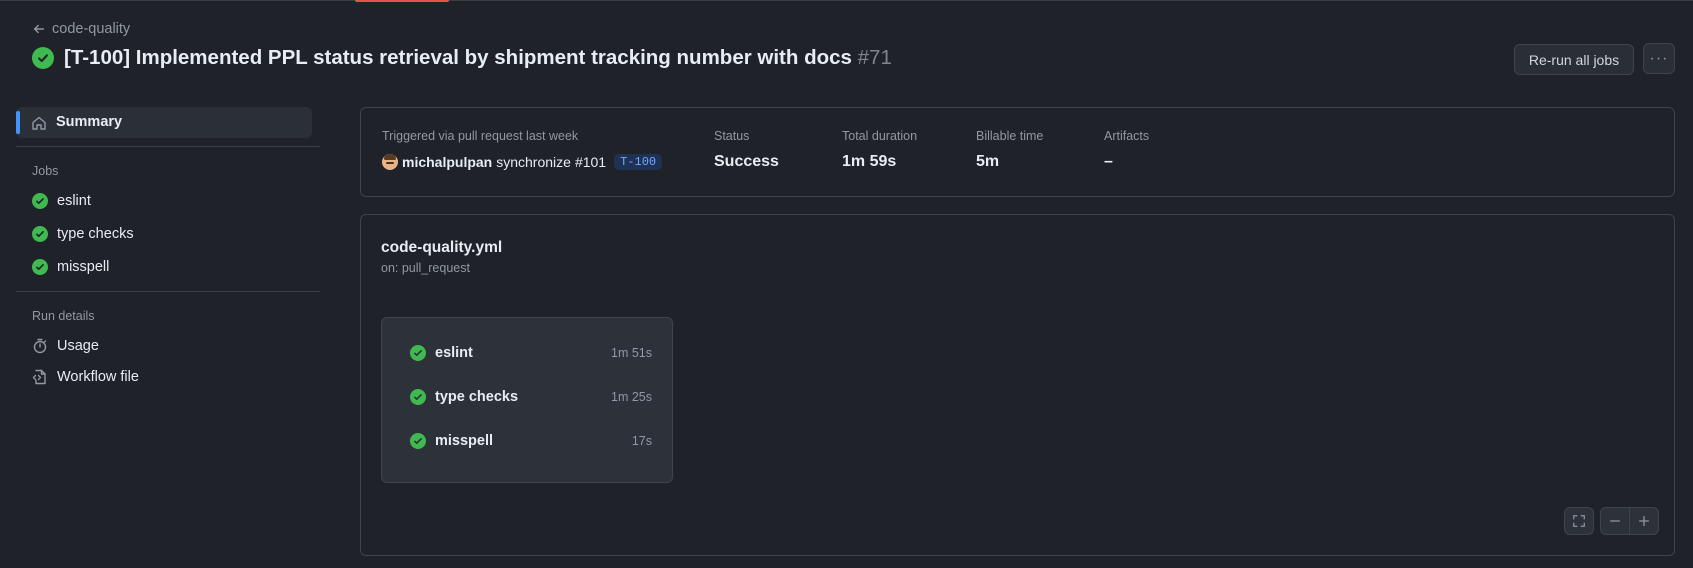 The image size is (1693, 568). Describe the element at coordinates (447, 162) in the screenshot. I see `trigger-user: michalpulpan` at that location.